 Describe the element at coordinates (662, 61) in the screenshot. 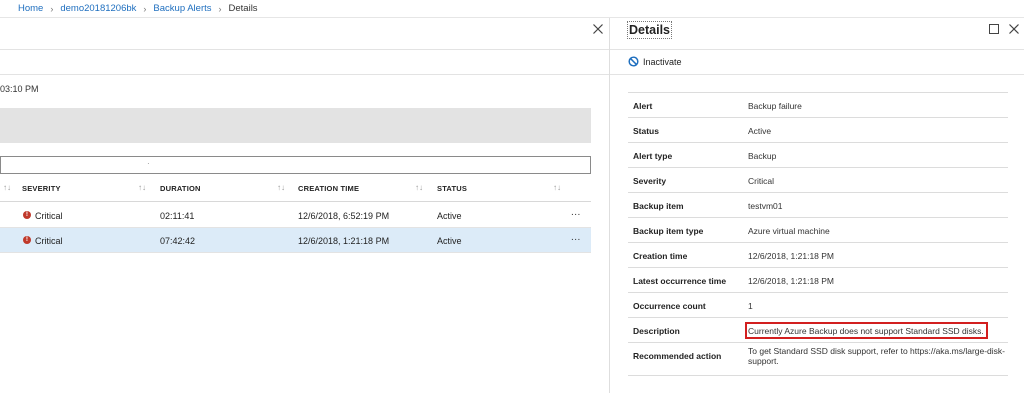

I see `inactivate-label: Inactivate` at that location.